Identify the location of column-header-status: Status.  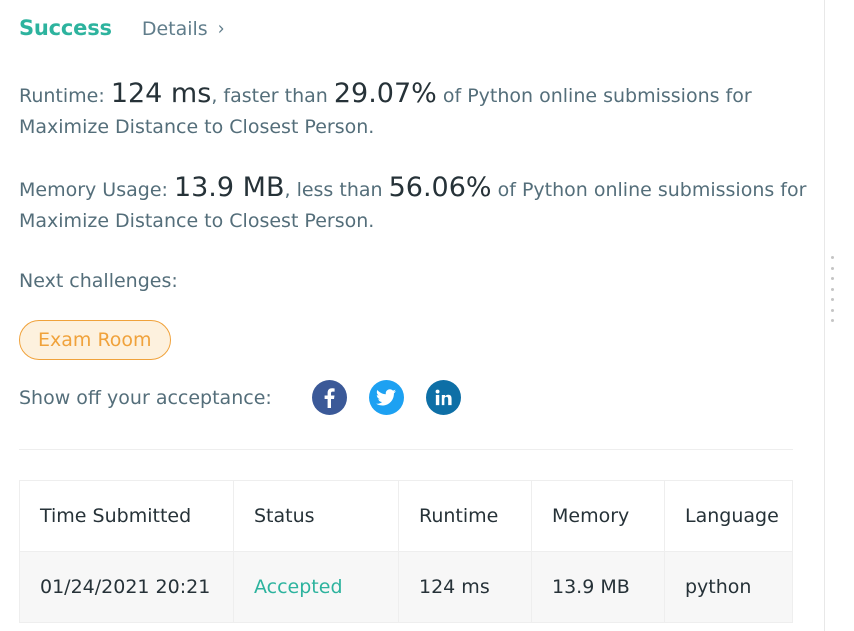
(316, 516).